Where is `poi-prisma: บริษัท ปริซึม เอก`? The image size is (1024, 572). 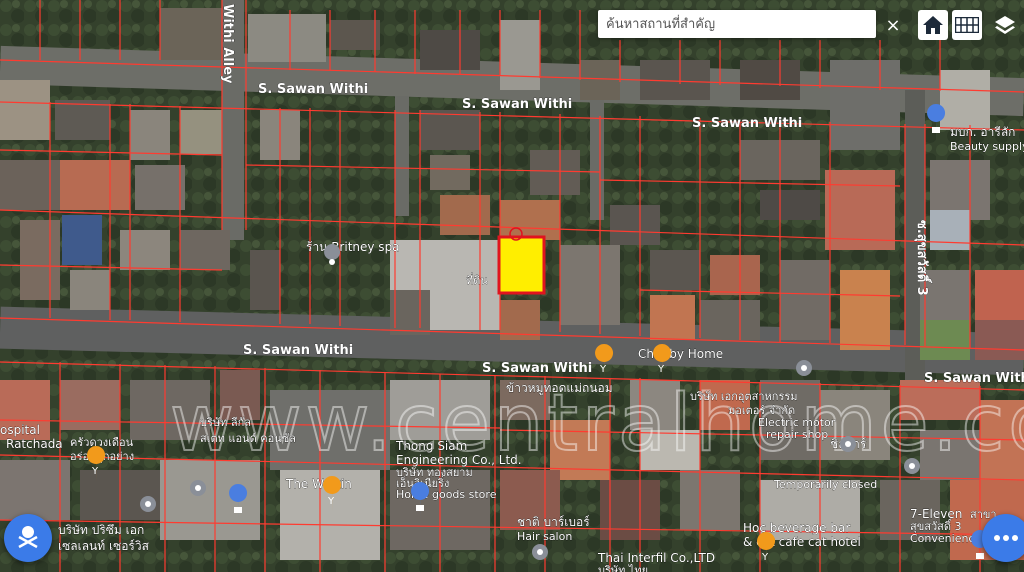
poi-prisma: บริษัท ปริซึม เอก is located at coordinates (101, 530).